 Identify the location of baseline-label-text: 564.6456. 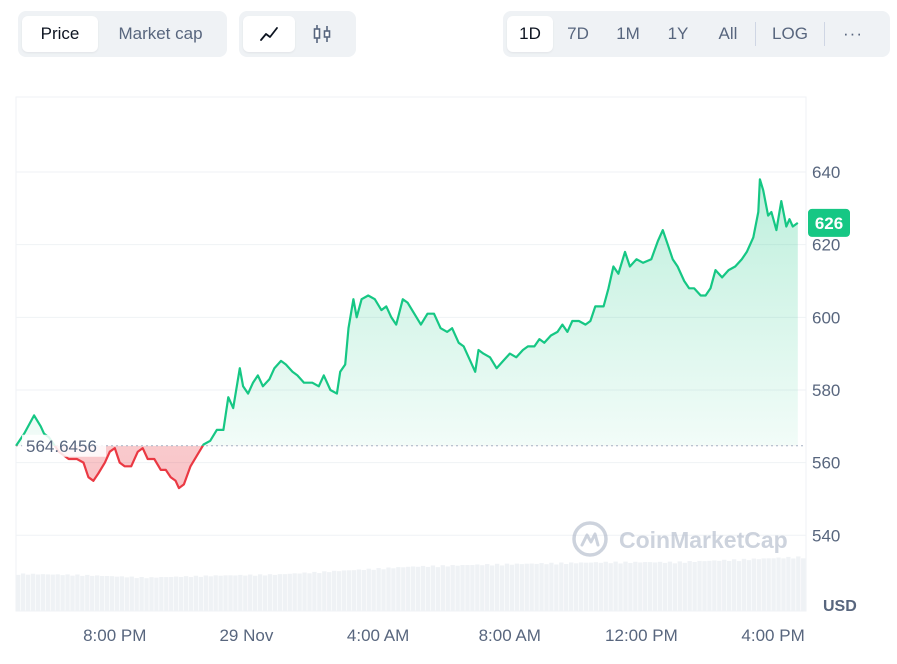
(61, 446).